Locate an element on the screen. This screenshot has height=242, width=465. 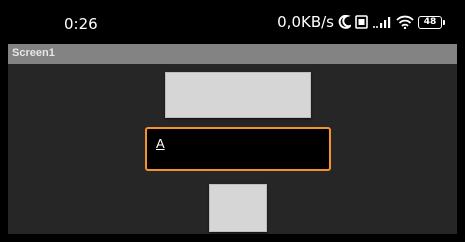
bottom-button is located at coordinates (238, 208).